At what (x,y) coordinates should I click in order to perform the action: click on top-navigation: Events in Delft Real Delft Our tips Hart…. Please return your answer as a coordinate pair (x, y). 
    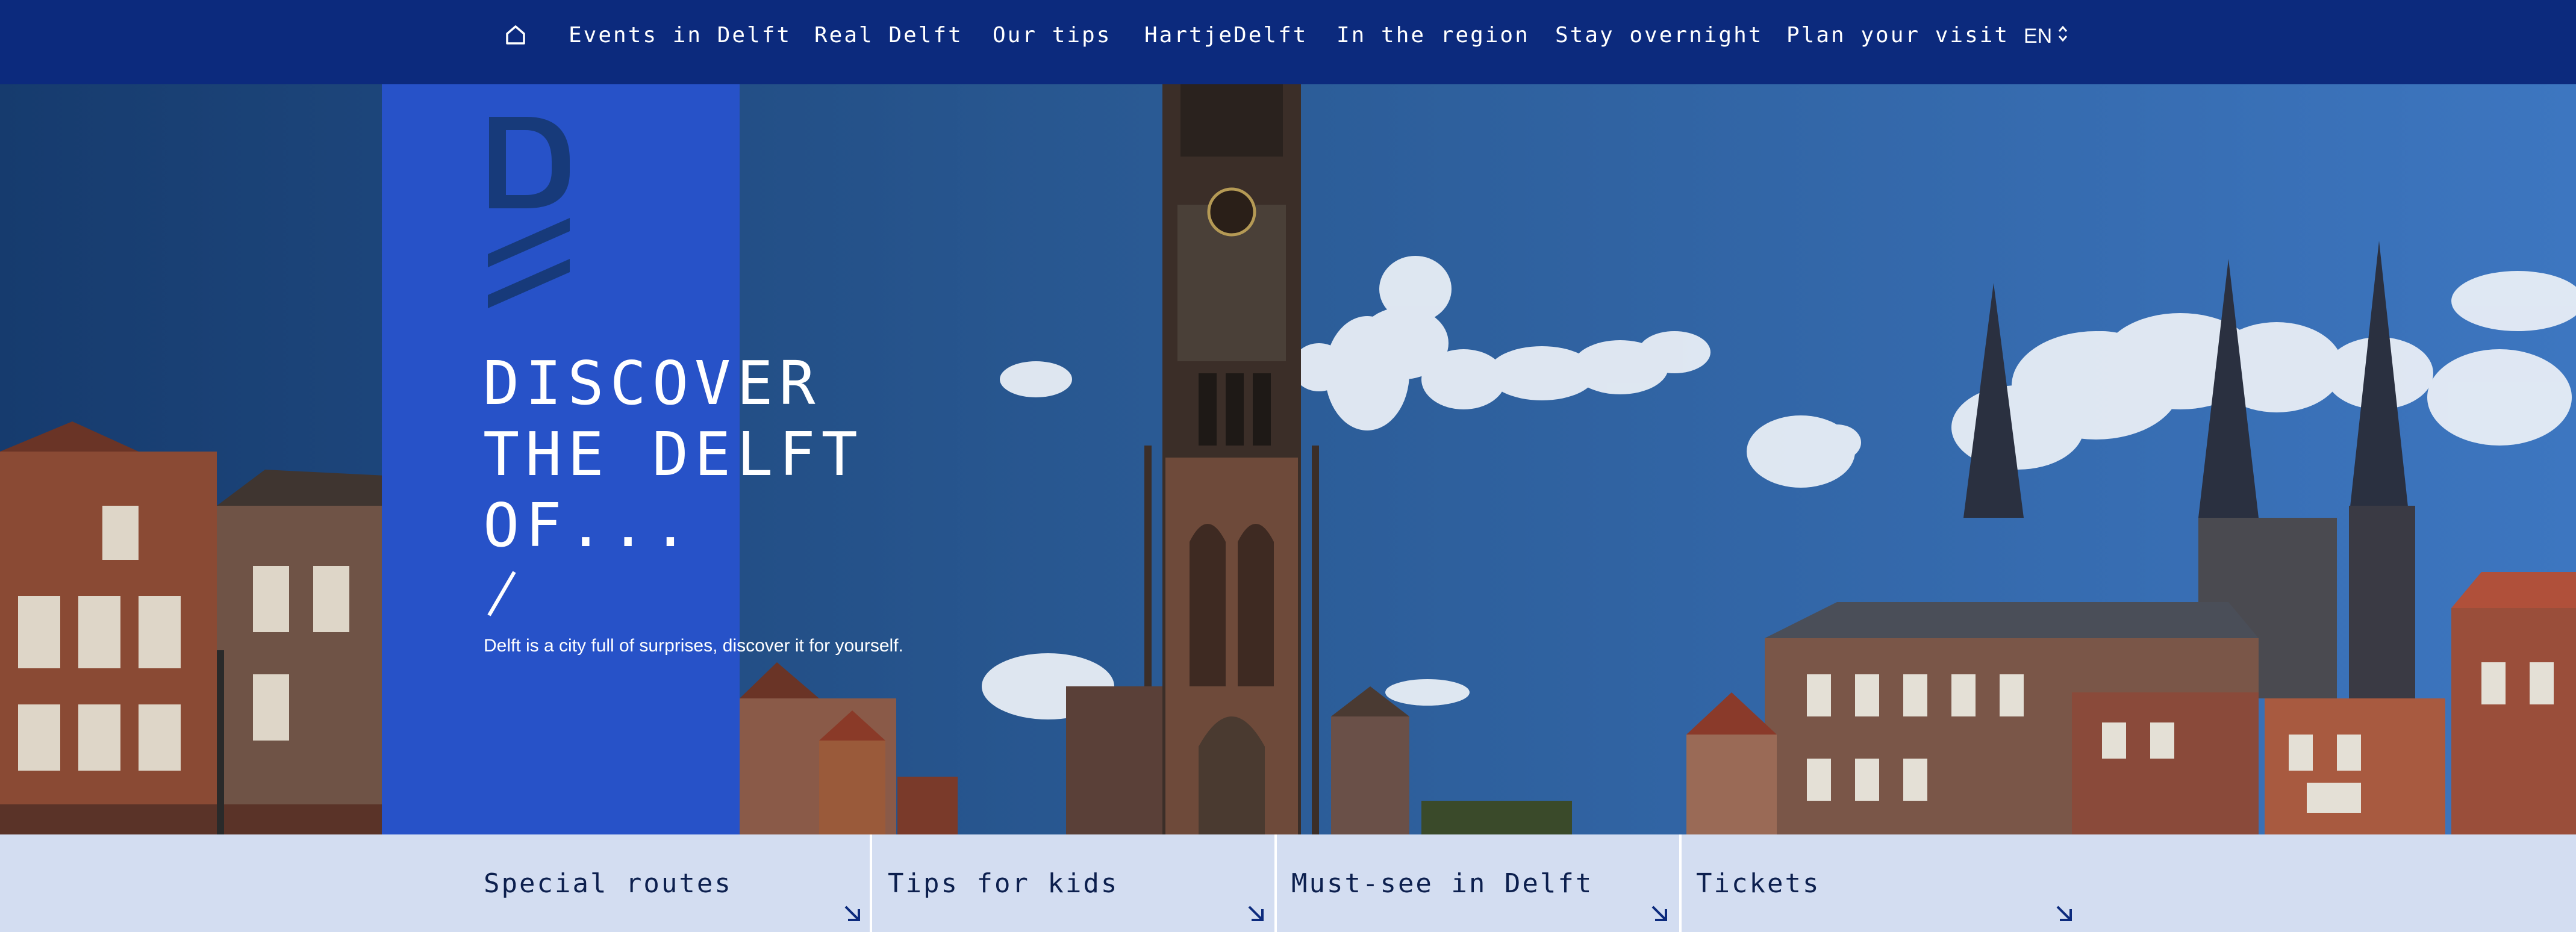
    Looking at the image, I should click on (1288, 42).